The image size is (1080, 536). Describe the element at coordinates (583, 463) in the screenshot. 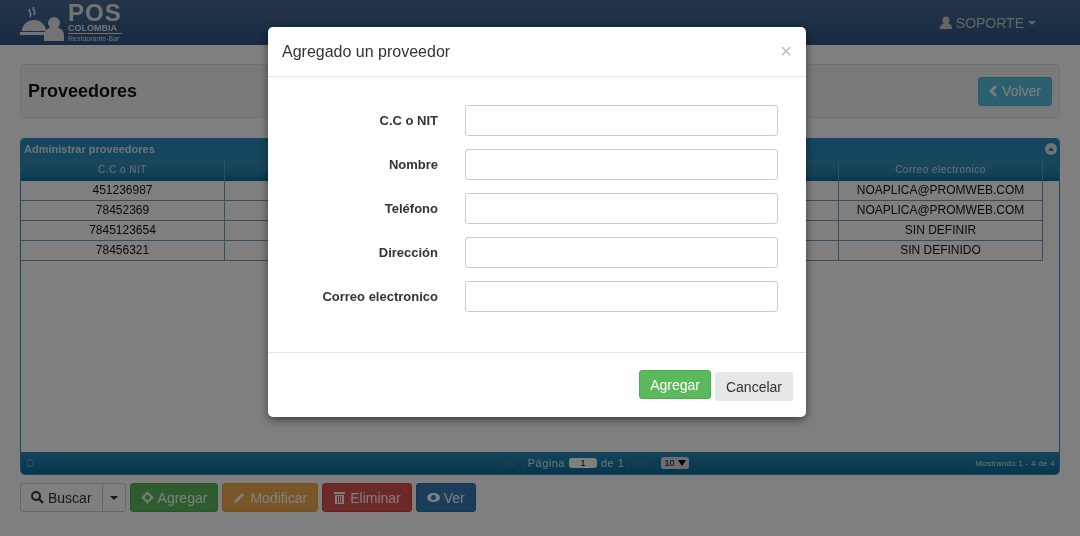

I see `page-field: 1` at that location.